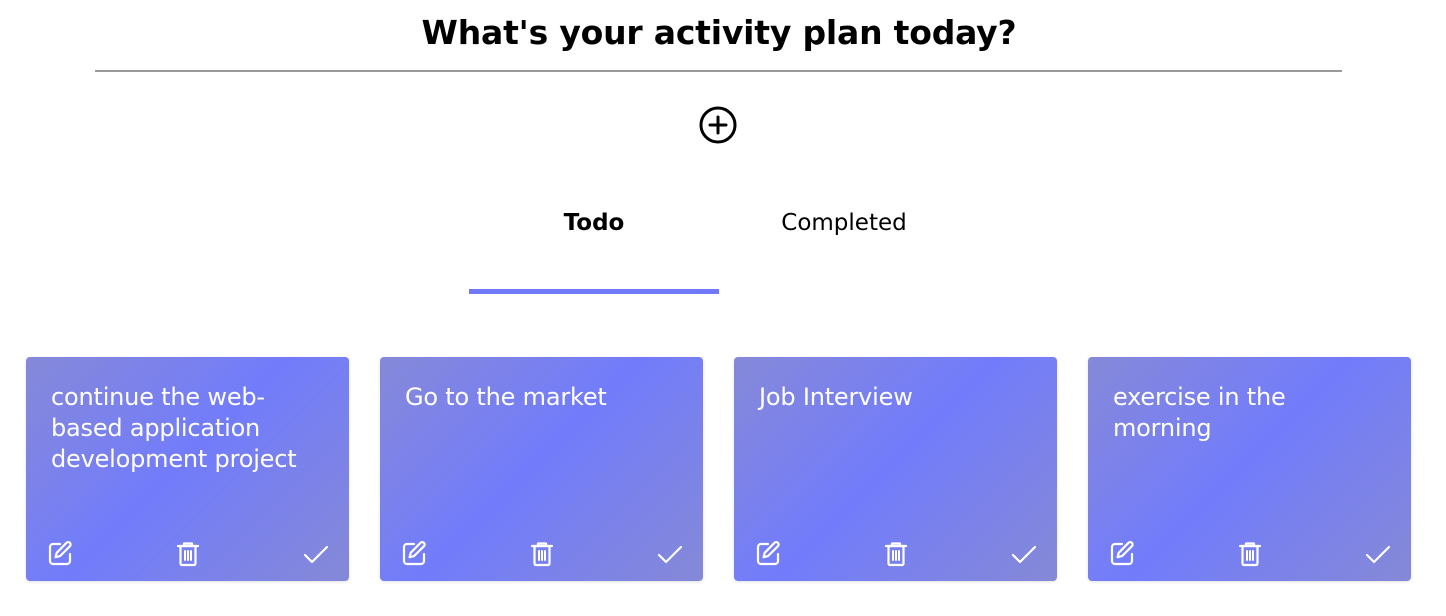 The width and height of the screenshot is (1446, 616). Describe the element at coordinates (895, 469) in the screenshot. I see `todo-card: Job Interview` at that location.